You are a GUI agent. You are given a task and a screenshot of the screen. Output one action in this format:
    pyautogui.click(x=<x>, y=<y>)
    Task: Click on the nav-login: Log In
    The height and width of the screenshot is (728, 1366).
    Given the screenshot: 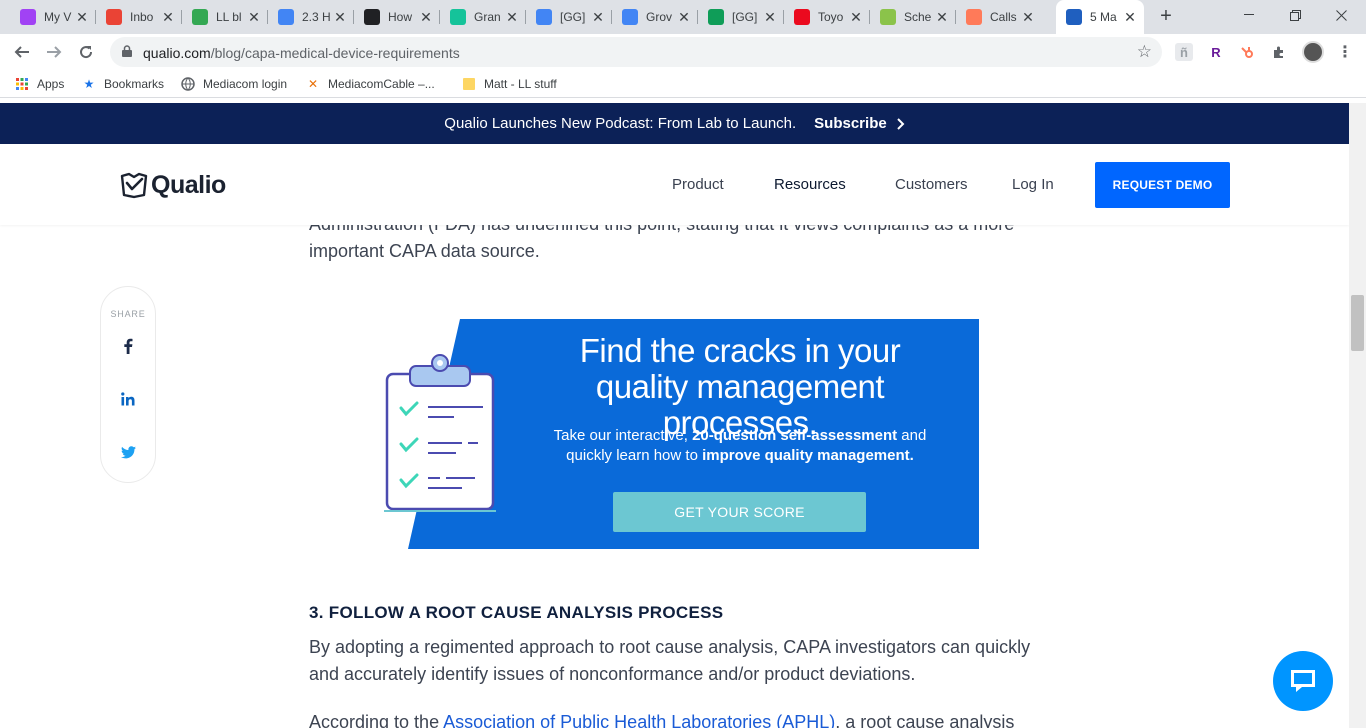 What is the action you would take?
    pyautogui.click(x=1033, y=184)
    